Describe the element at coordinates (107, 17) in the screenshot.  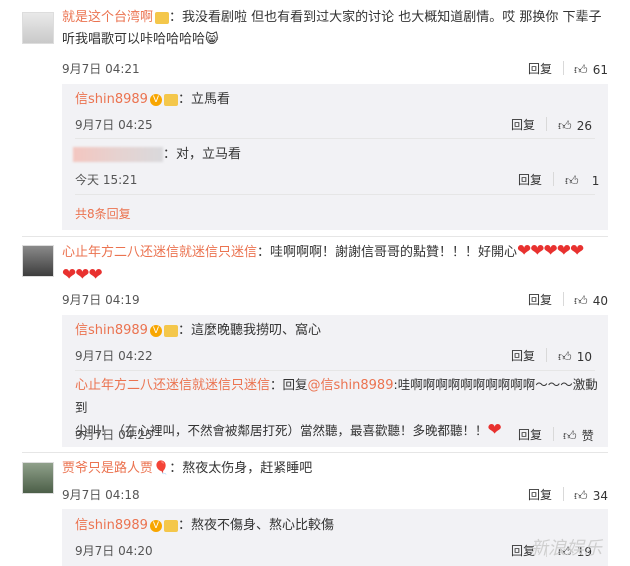
I see `comment-username: 就是这个台湾啊` at that location.